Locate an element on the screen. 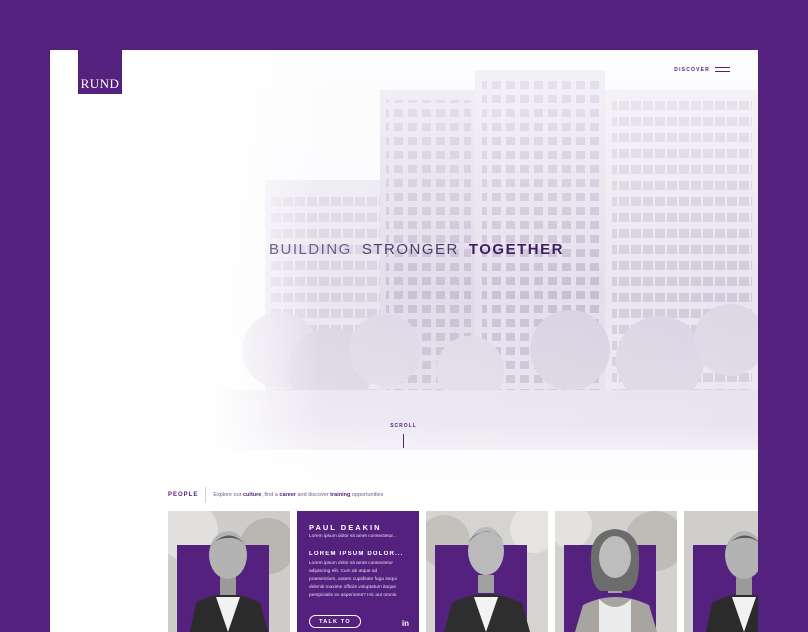 Image resolution: width=808 pixels, height=632 pixels. talk-to-button: TALK TO is located at coordinates (335, 621).